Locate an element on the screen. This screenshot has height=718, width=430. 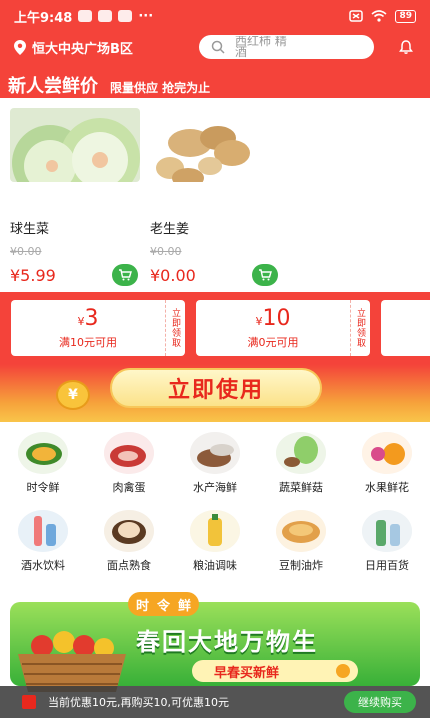
status-more-dots: ··· is located at coordinates (146, 16).